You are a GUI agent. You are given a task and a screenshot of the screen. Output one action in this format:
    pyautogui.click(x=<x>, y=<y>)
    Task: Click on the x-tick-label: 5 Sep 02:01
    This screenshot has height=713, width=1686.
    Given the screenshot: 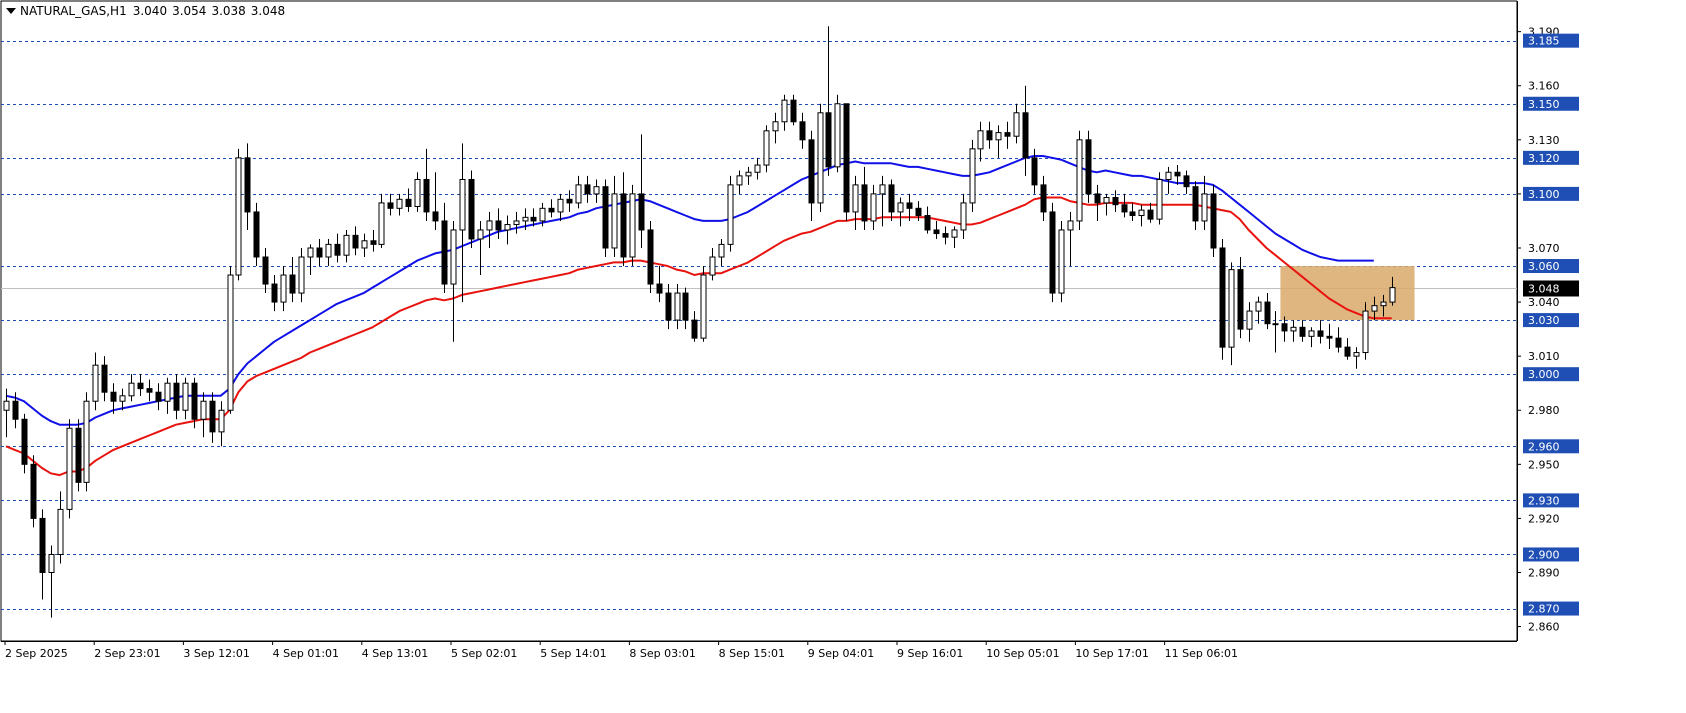 What is the action you would take?
    pyautogui.click(x=484, y=653)
    